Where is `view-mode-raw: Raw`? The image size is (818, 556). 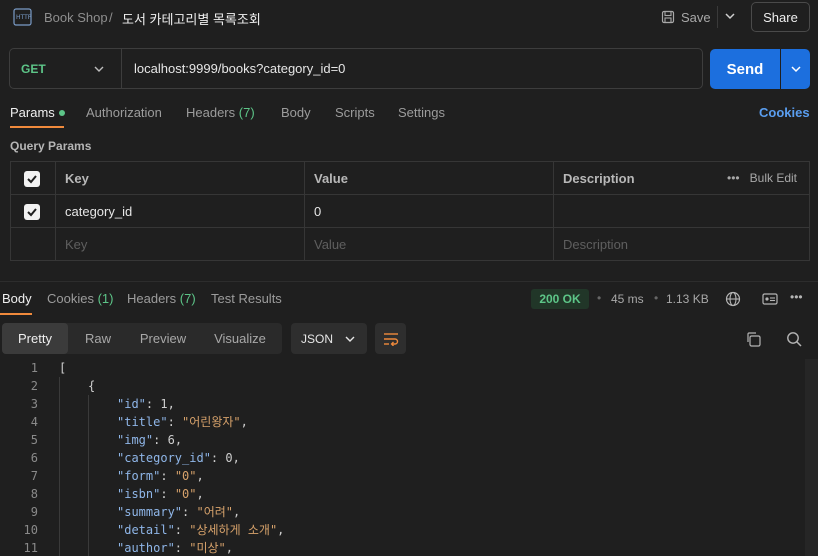
view-mode-raw: Raw is located at coordinates (98, 338).